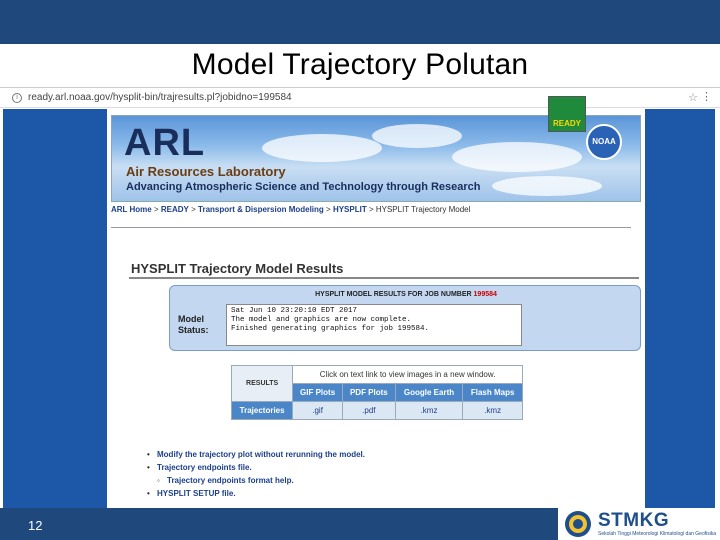  I want to click on link-endpoints-format: Trajectory endpoints format help., so click(261, 480).